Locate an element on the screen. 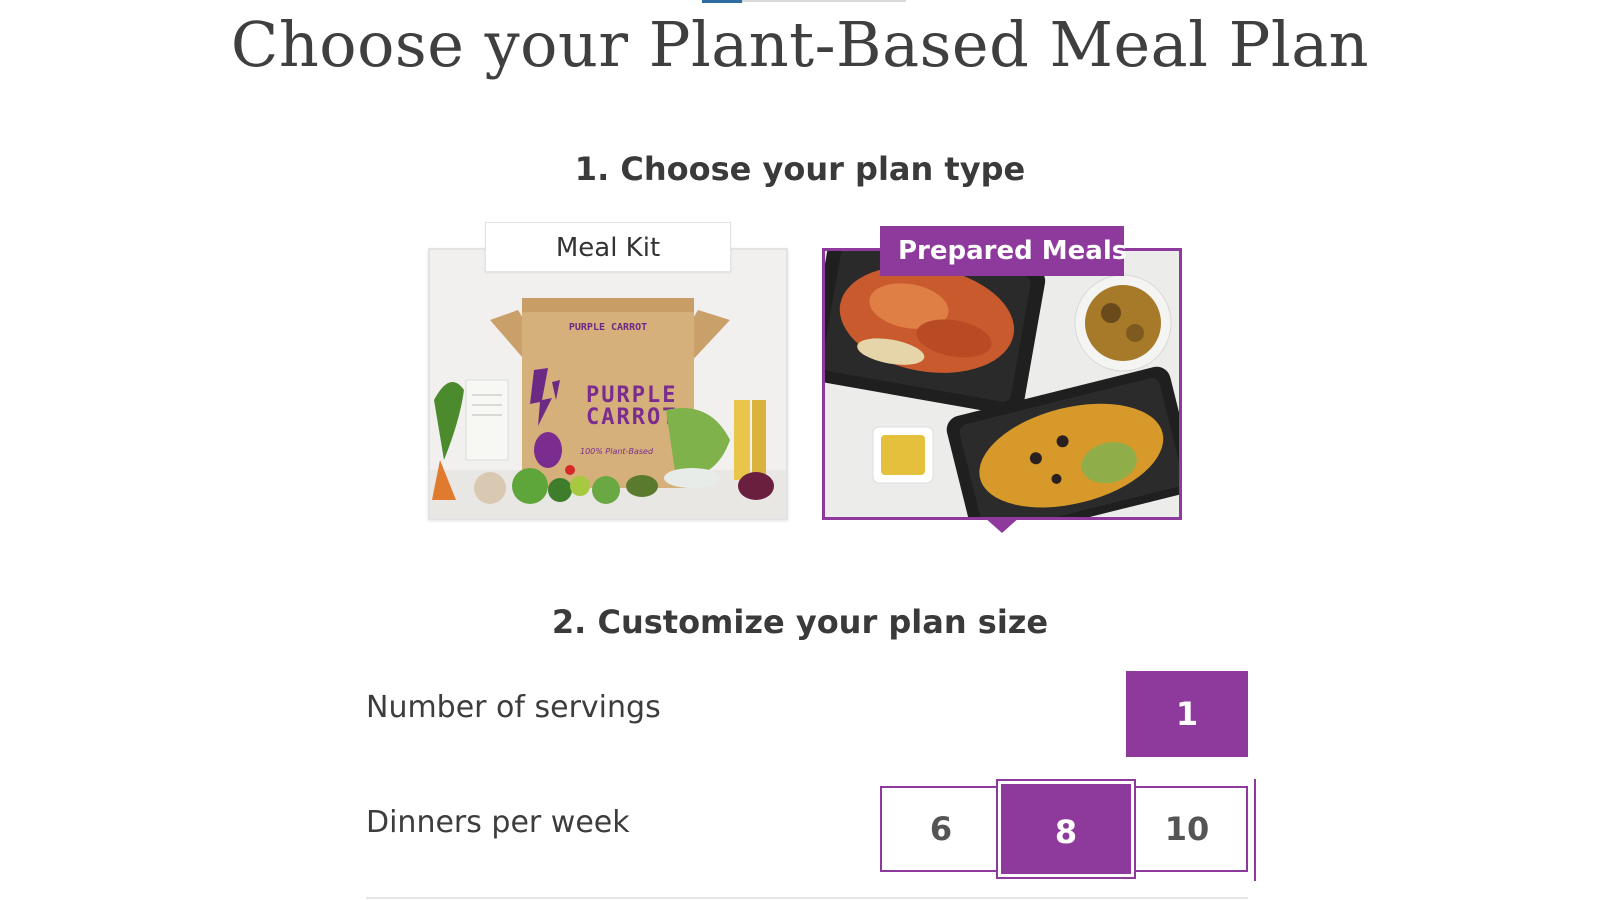 The height and width of the screenshot is (900, 1600). box-brand-line-2: CARROT is located at coordinates (631, 417).